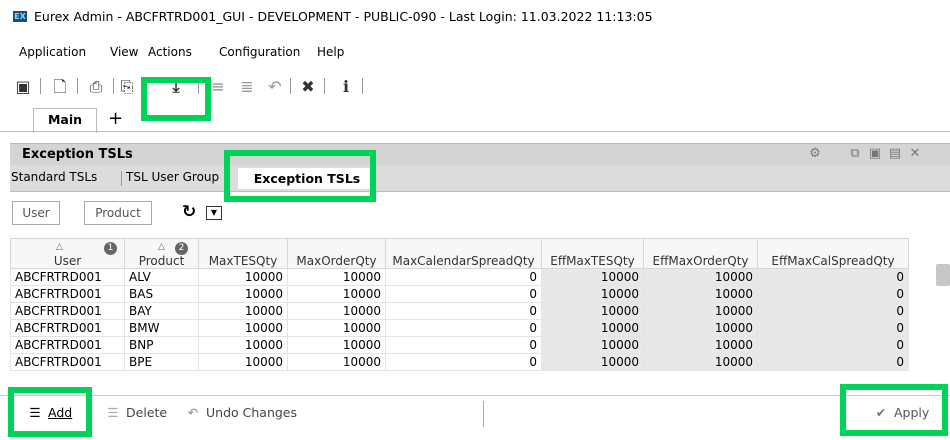 Image resolution: width=950 pixels, height=440 pixels. I want to click on table-row: ABCFRTRD001 BAY 10000 10000 0 10000 10000 0, so click(459, 311).